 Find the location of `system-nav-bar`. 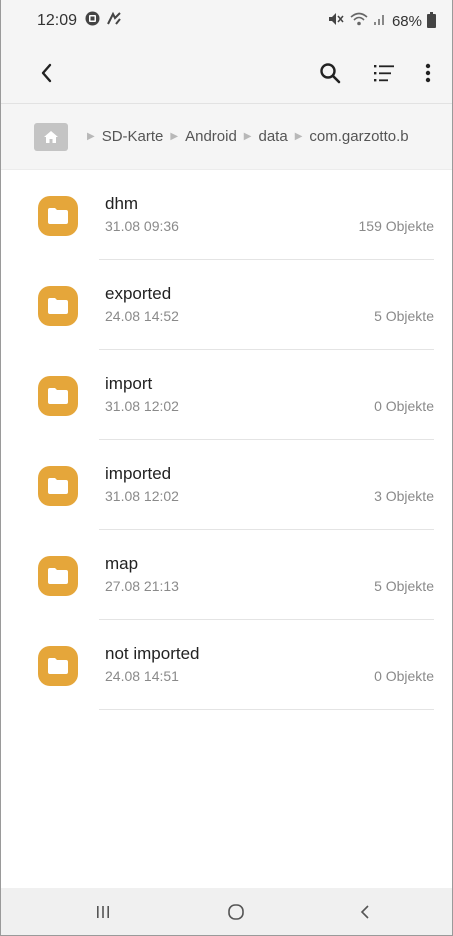

system-nav-bar is located at coordinates (226, 911).